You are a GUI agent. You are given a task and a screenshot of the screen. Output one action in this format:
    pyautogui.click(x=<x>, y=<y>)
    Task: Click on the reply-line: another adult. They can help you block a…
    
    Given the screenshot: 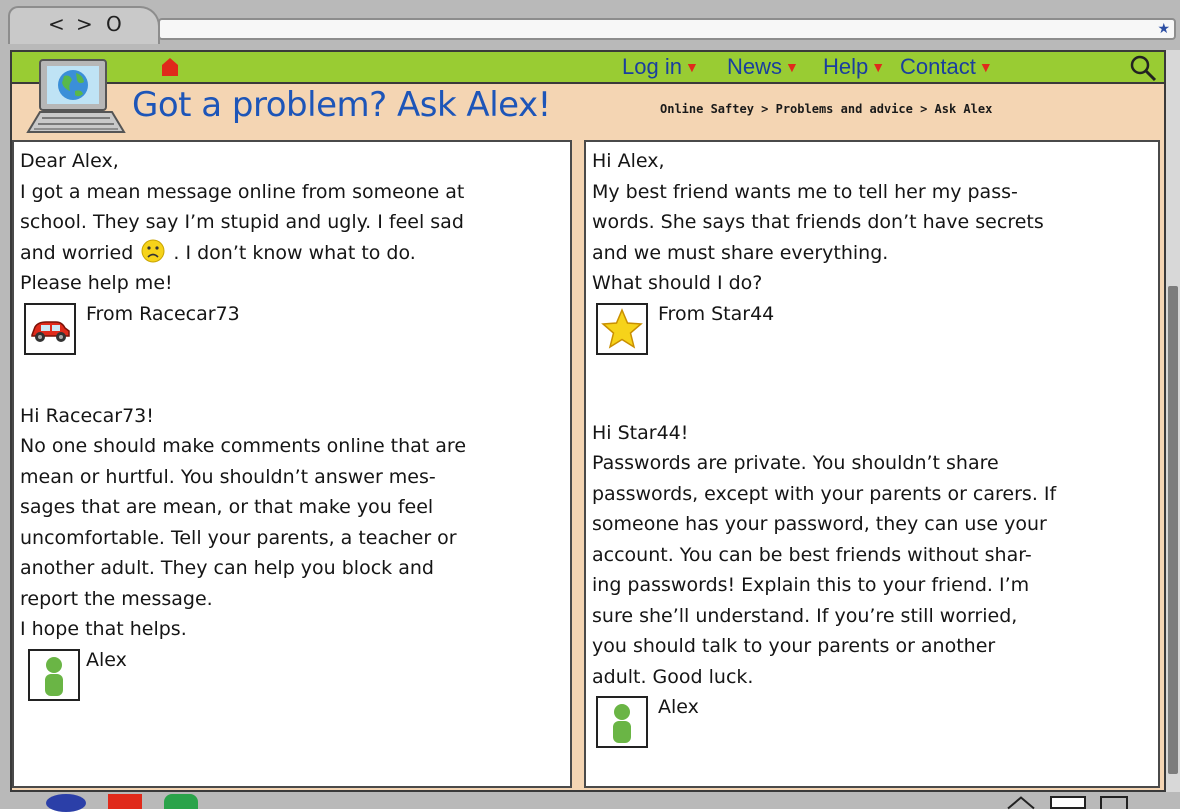 What is the action you would take?
    pyautogui.click(x=227, y=568)
    